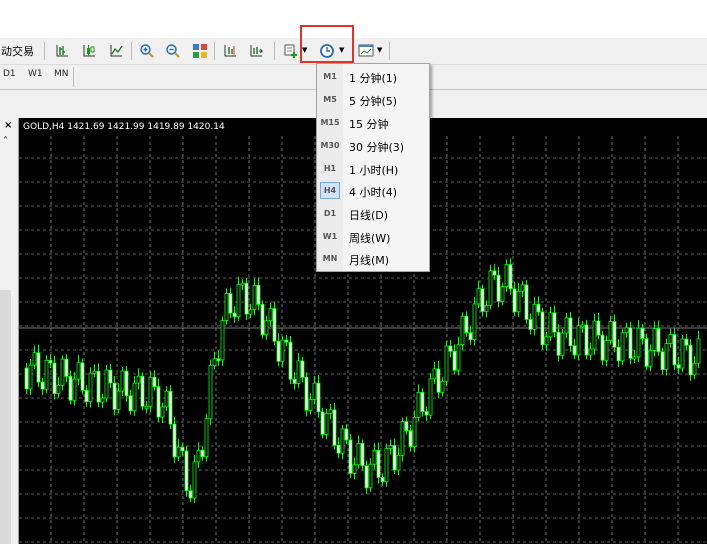 The height and width of the screenshot is (544, 707). I want to click on timeframe-w1: W1, so click(35, 74).